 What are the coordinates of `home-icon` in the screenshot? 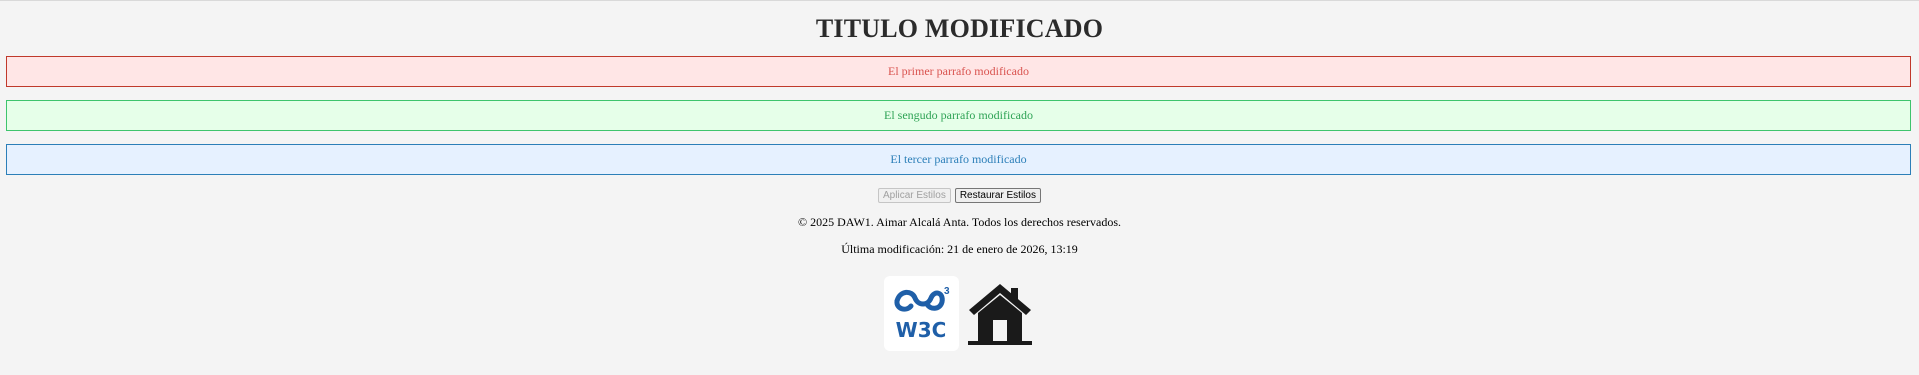 It's located at (1000, 313).